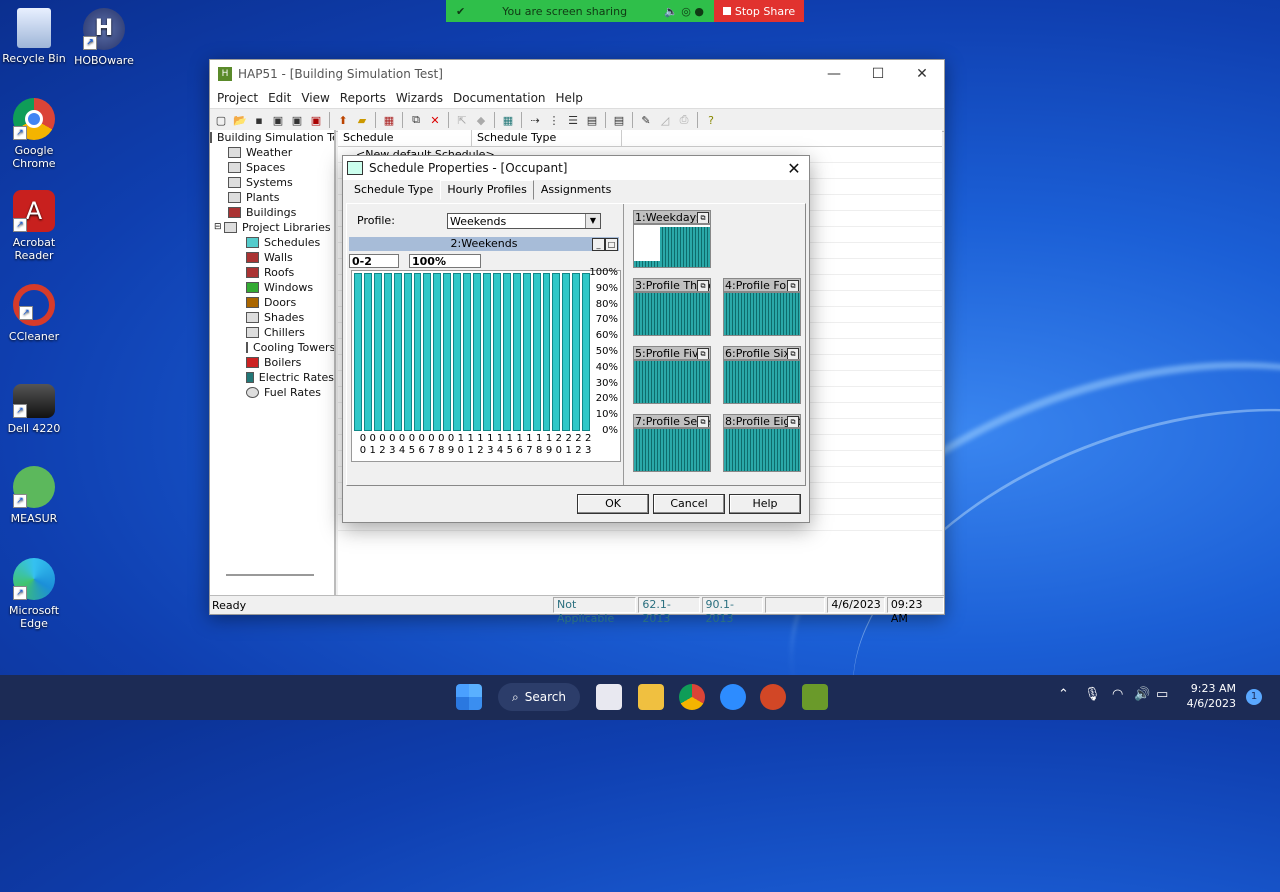  I want to click on book-red-icon: ▣, so click(316, 120).